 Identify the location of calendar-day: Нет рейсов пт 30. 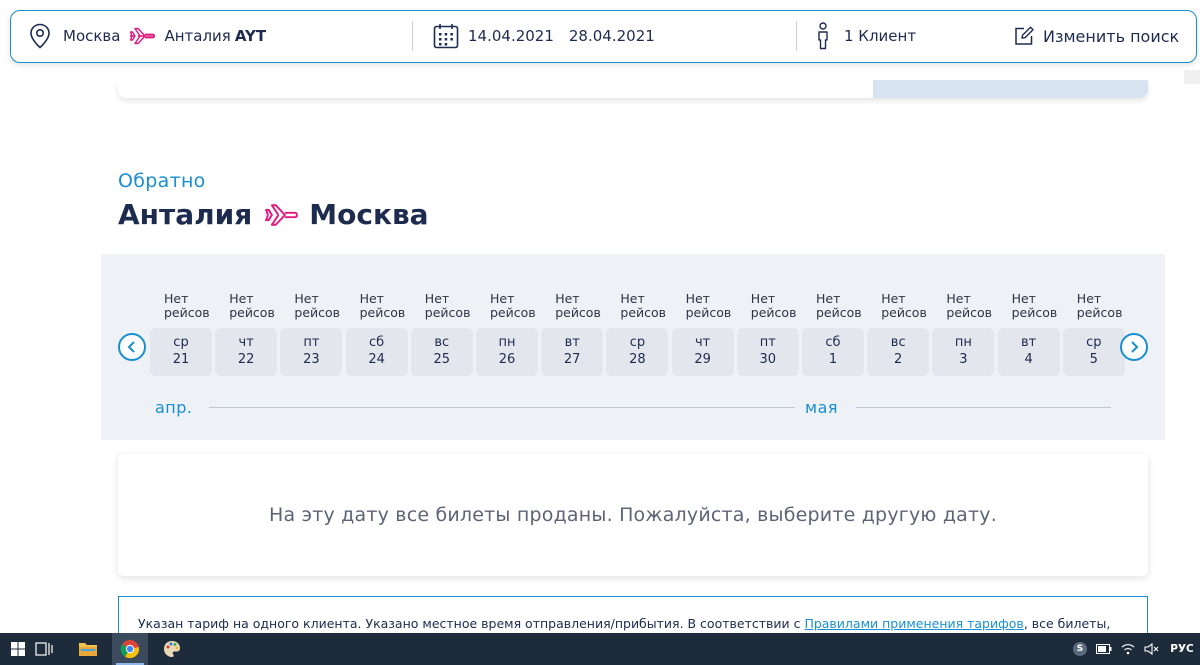
(767, 333).